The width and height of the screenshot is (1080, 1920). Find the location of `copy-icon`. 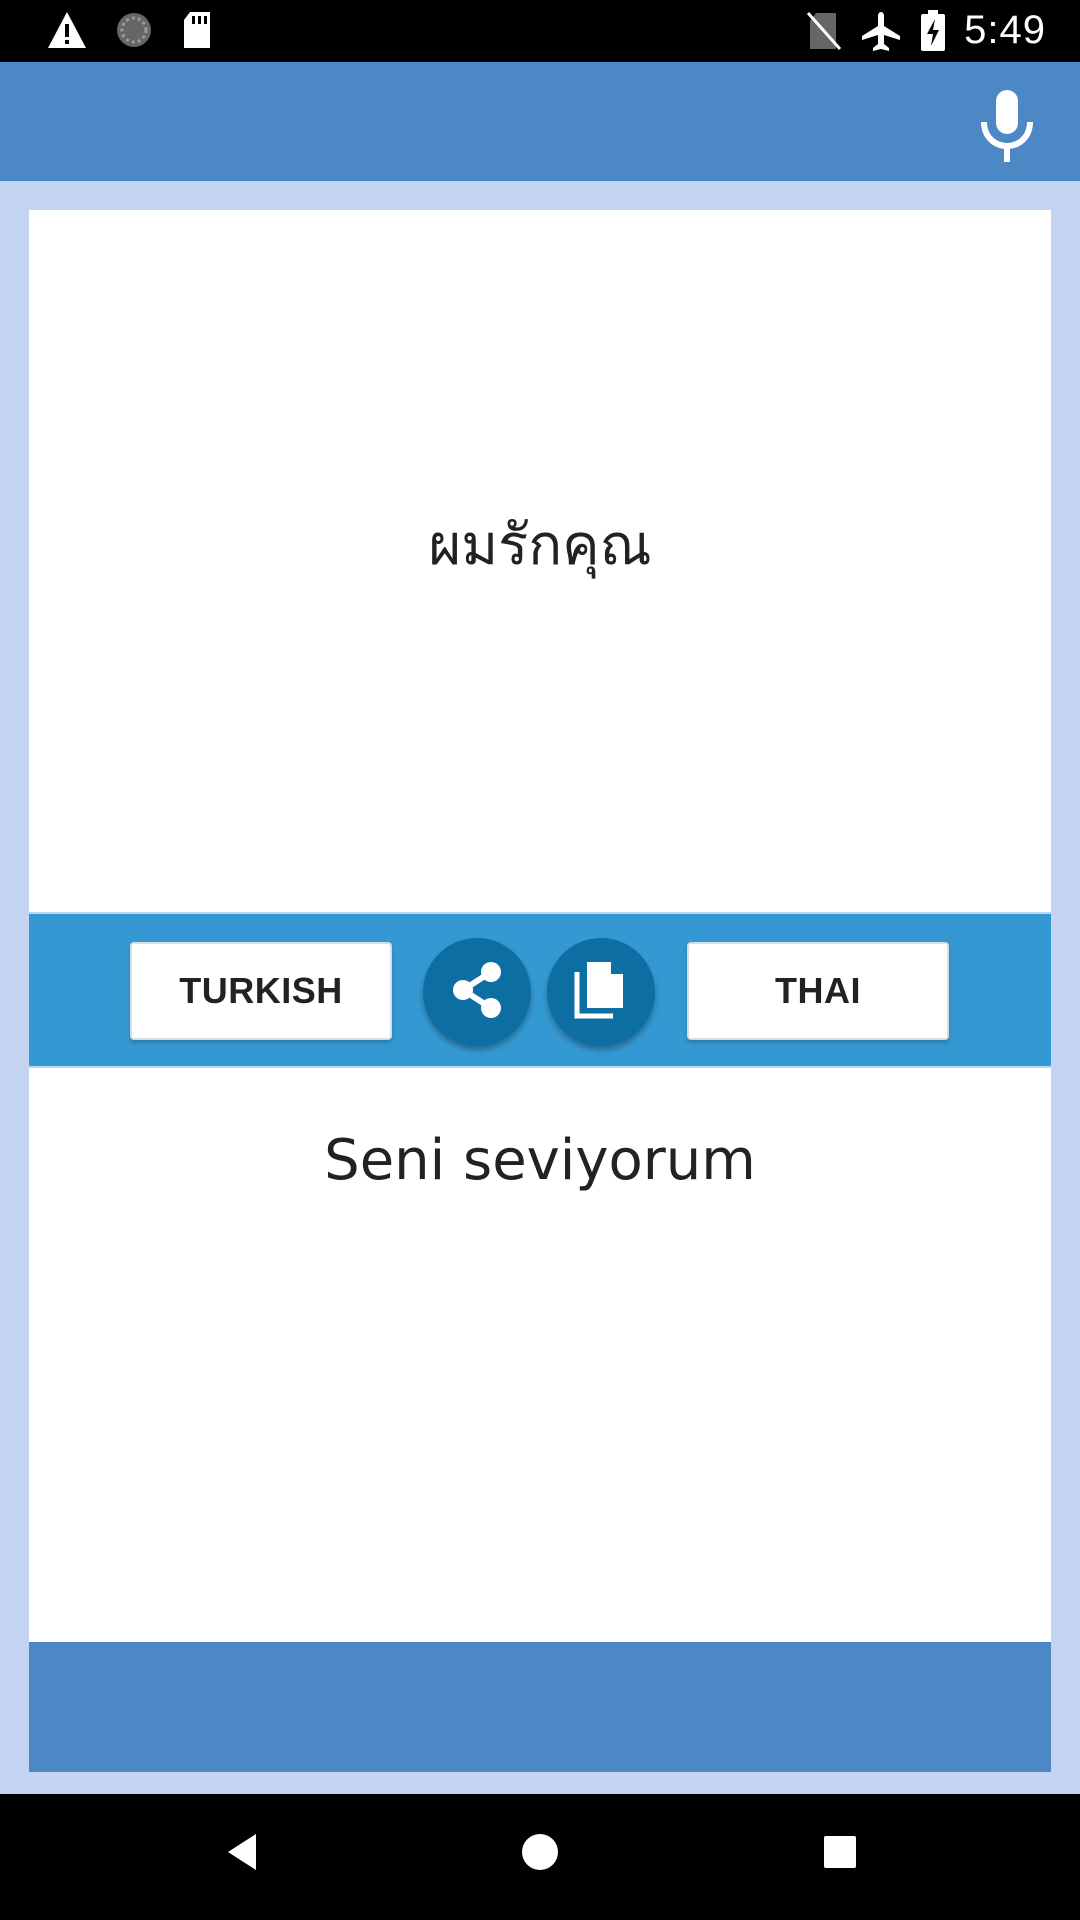

copy-icon is located at coordinates (601, 992).